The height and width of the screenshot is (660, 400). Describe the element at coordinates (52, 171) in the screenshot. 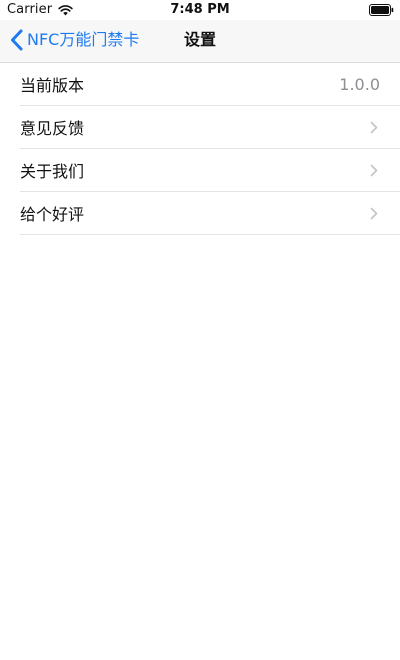

I see `list-item-label: 关于我们` at that location.